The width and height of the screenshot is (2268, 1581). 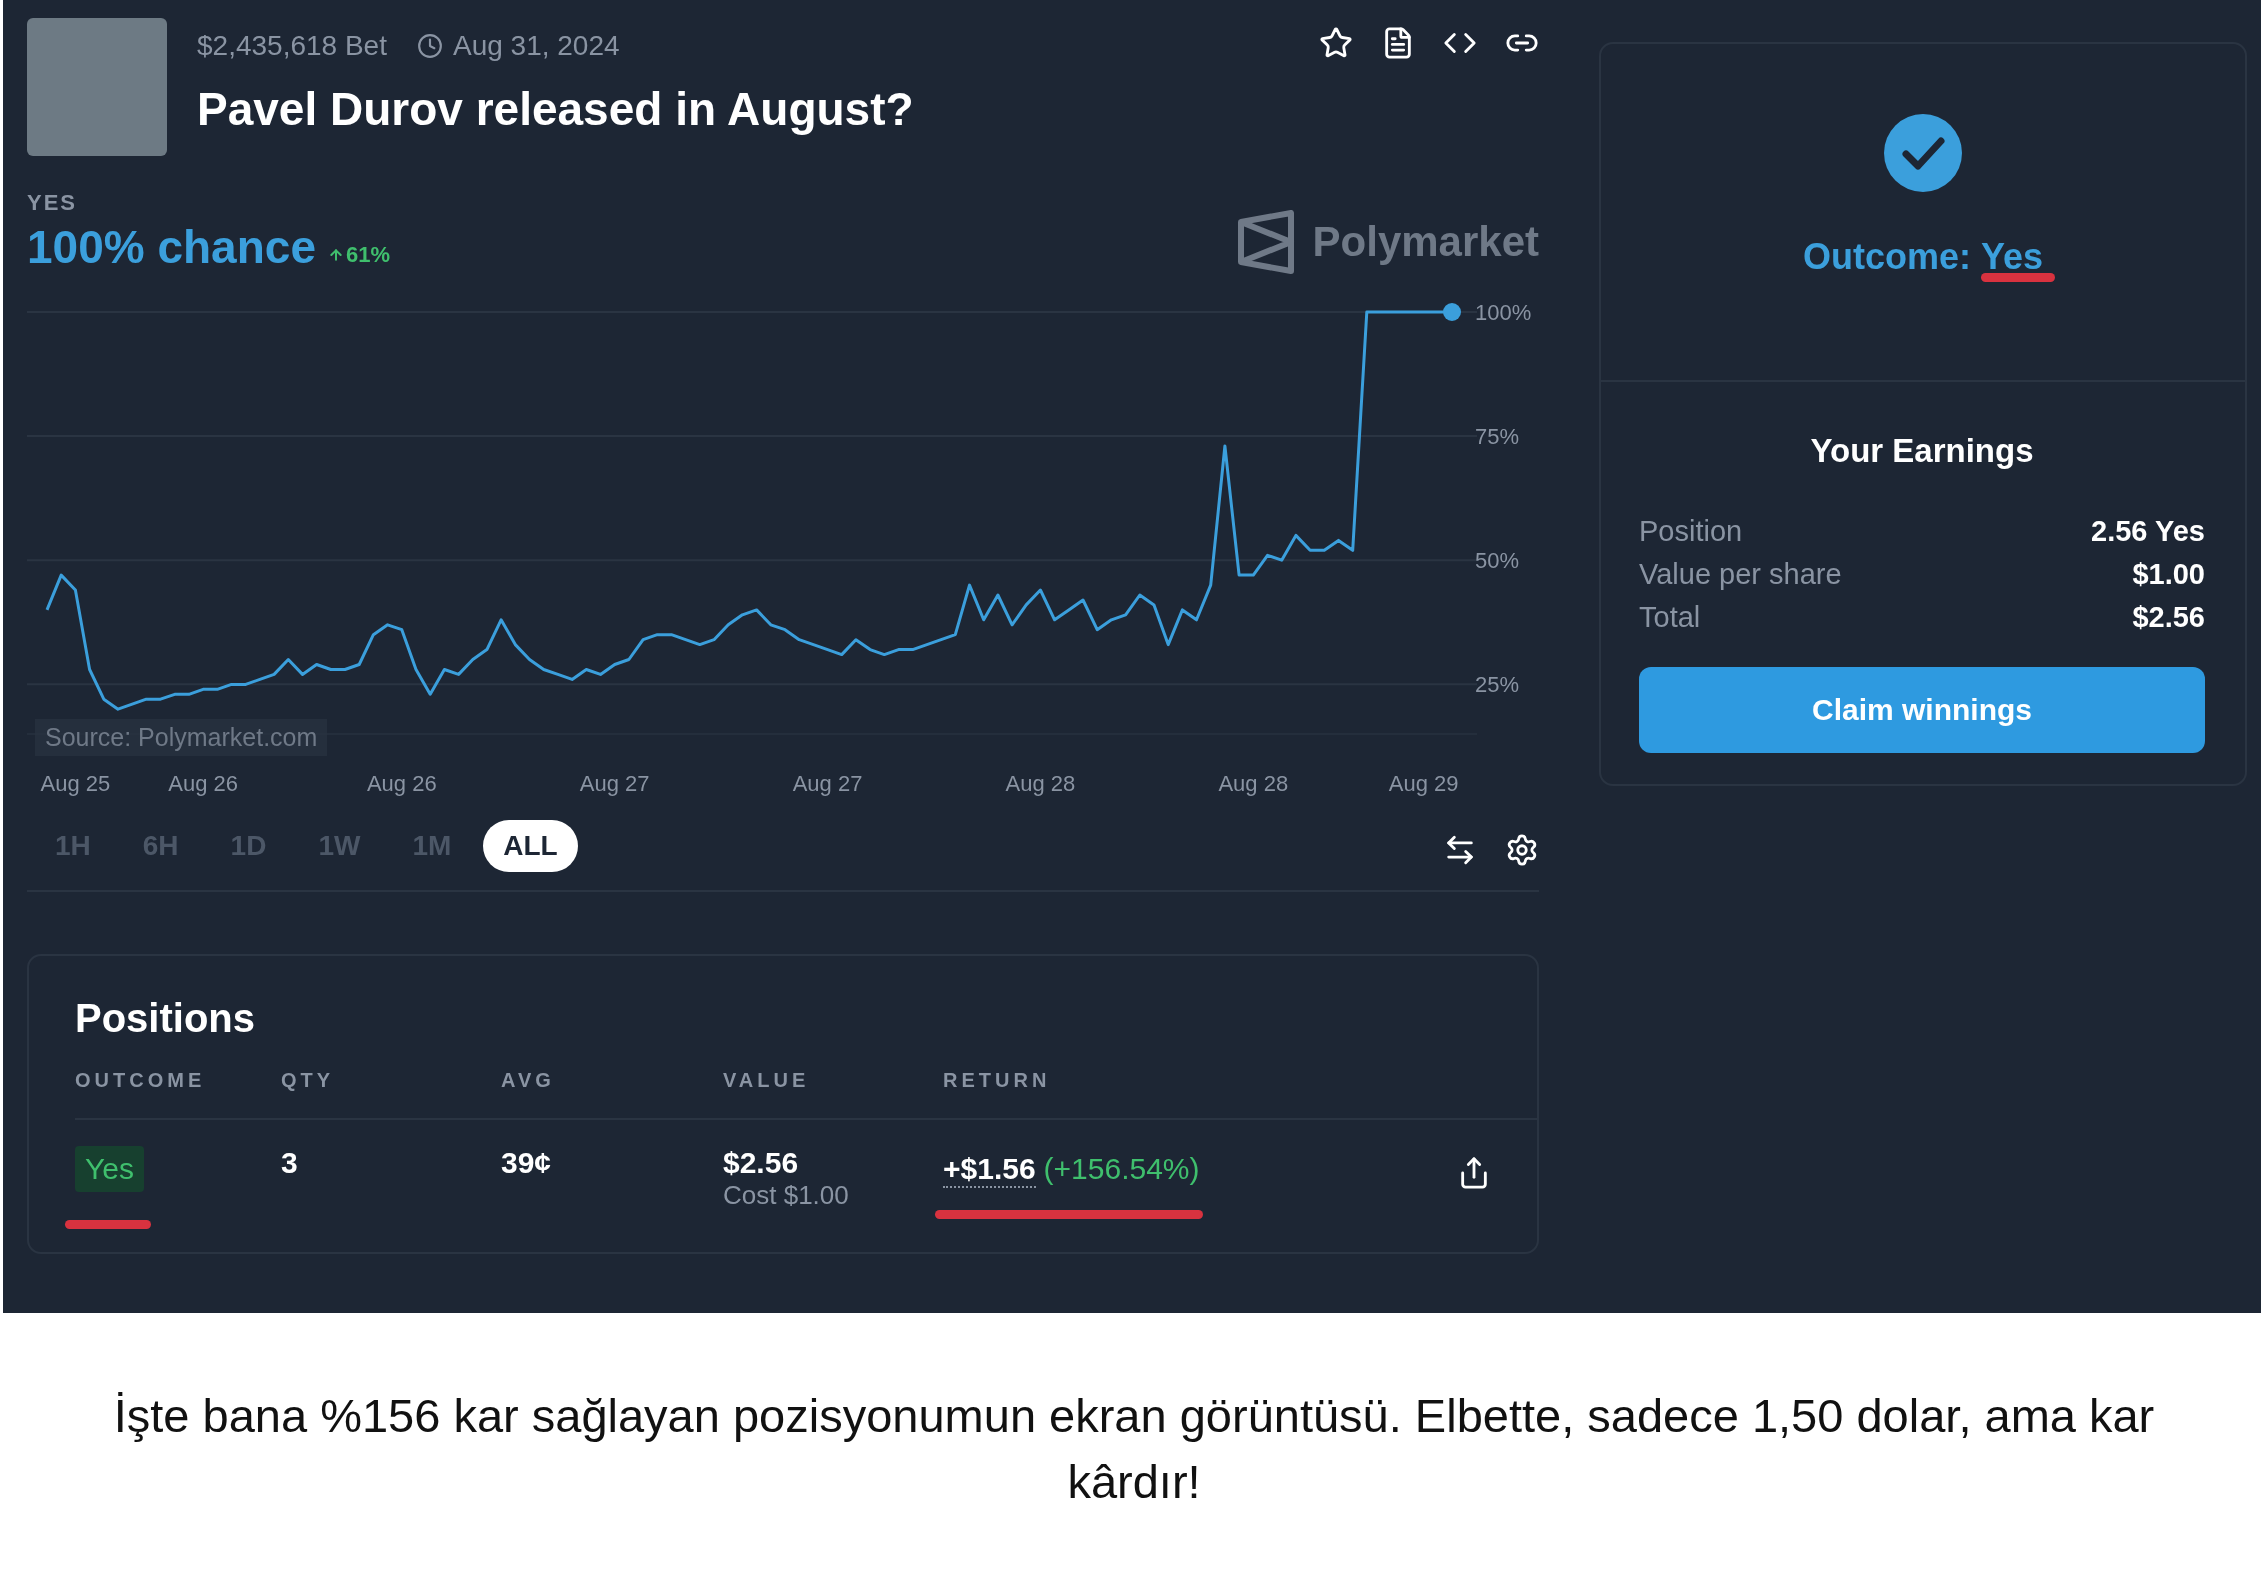 I want to click on table-cell: 39¢, so click(x=526, y=1163).